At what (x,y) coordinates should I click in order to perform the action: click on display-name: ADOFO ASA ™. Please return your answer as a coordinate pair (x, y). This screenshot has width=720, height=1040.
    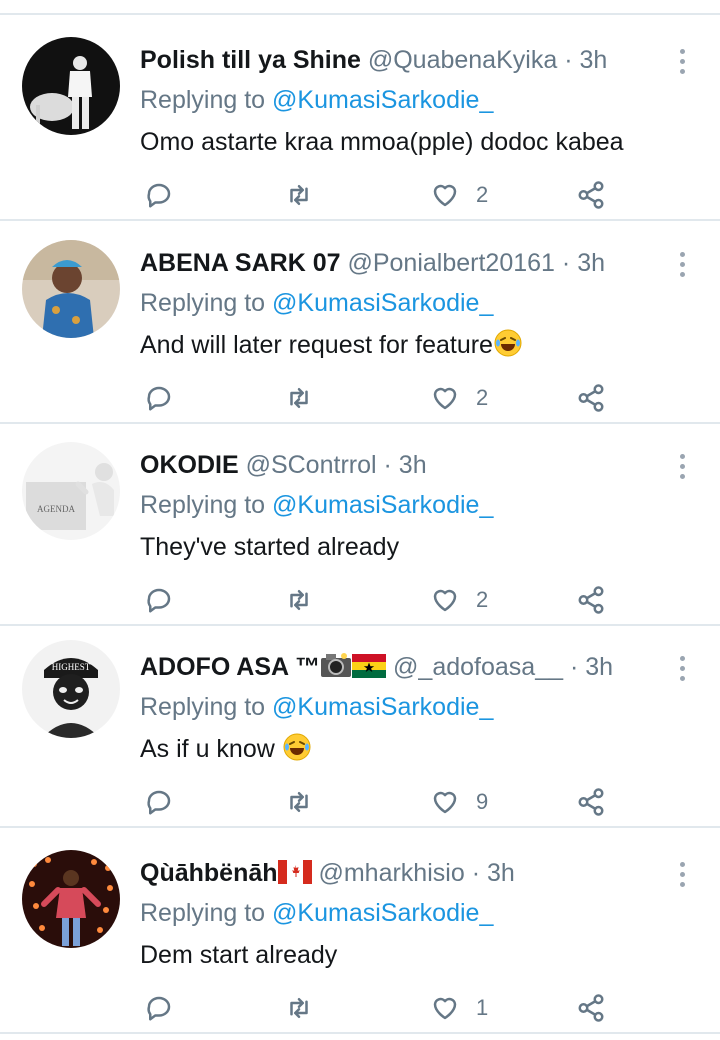
    Looking at the image, I should click on (230, 667).